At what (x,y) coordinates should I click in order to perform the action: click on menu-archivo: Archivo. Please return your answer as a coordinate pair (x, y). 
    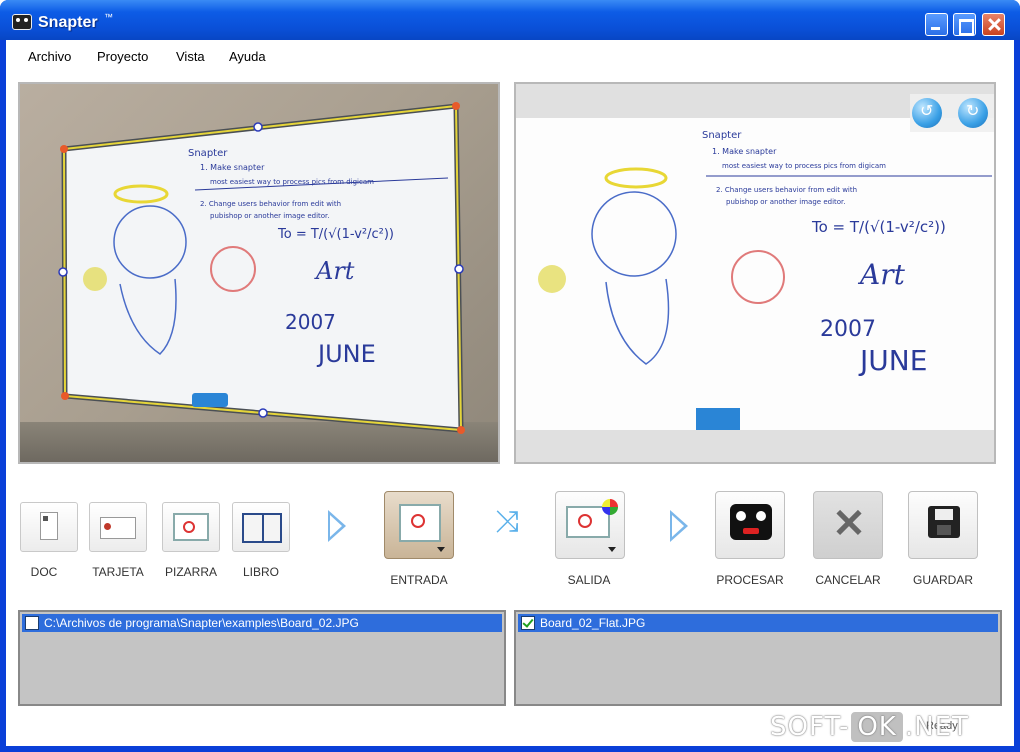
    Looking at the image, I should click on (49, 56).